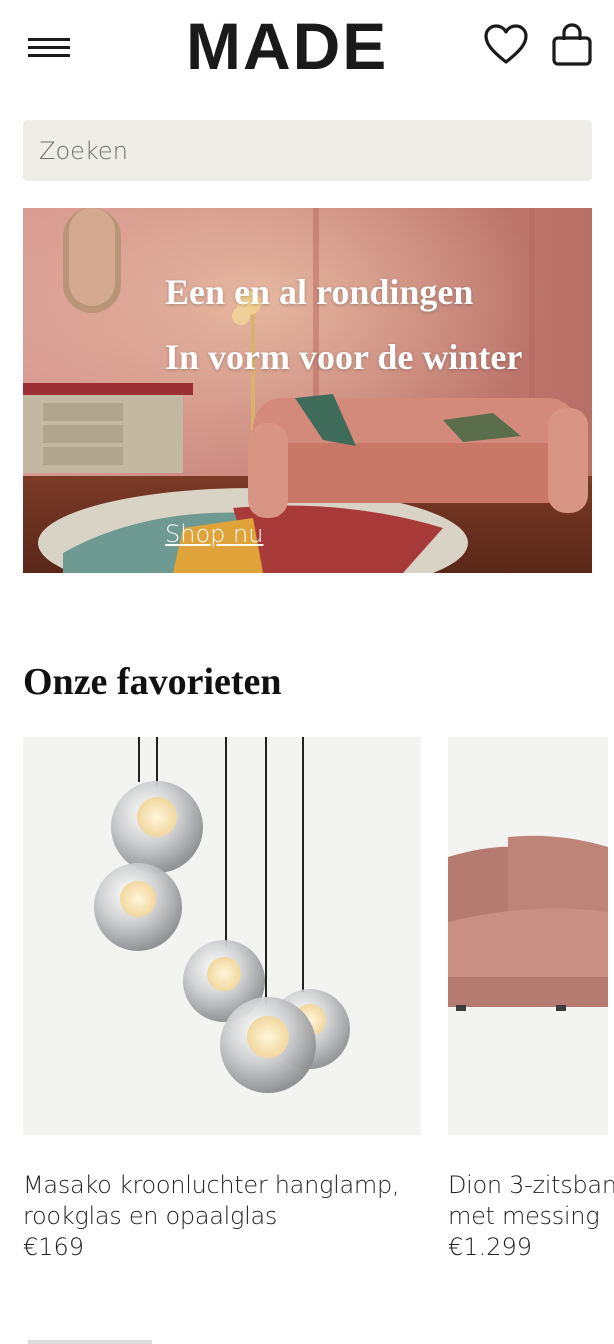 The image size is (614, 1344). Describe the element at coordinates (49, 47) in the screenshot. I see `hamburger-menu-icon` at that location.